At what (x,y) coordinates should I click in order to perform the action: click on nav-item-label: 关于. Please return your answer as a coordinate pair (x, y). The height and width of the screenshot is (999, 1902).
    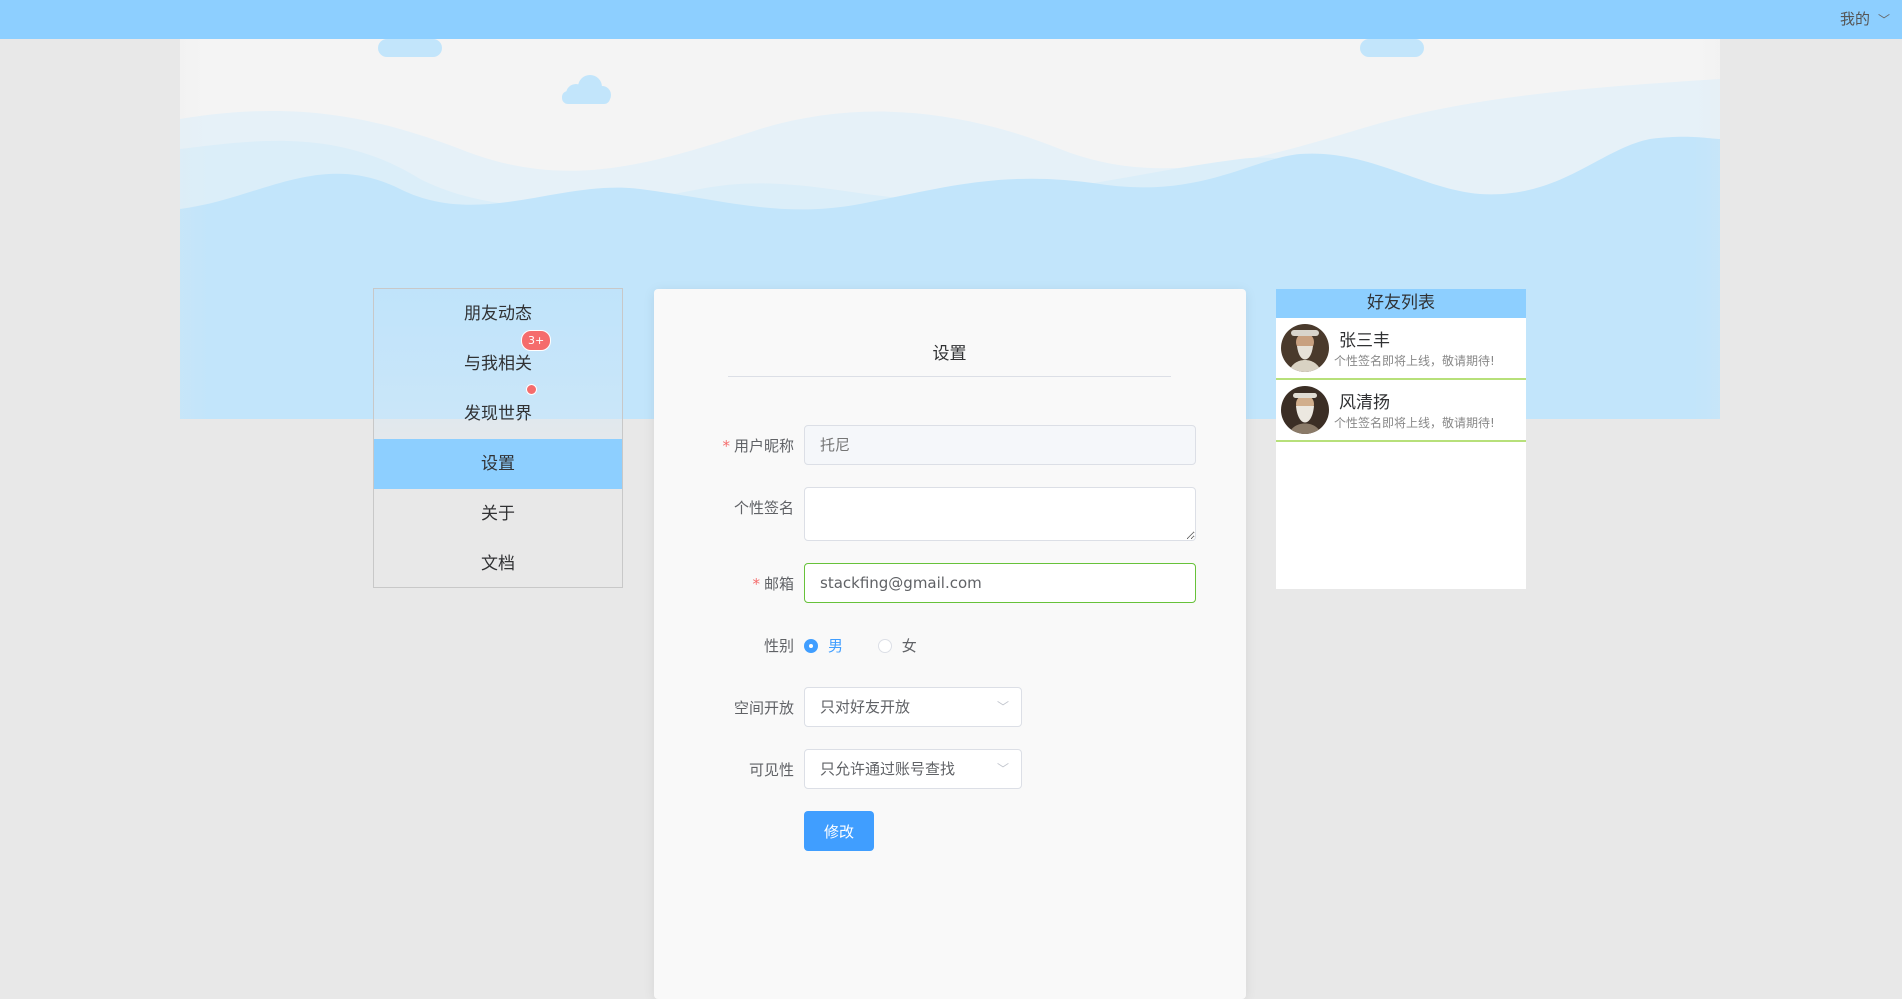
    Looking at the image, I should click on (498, 514).